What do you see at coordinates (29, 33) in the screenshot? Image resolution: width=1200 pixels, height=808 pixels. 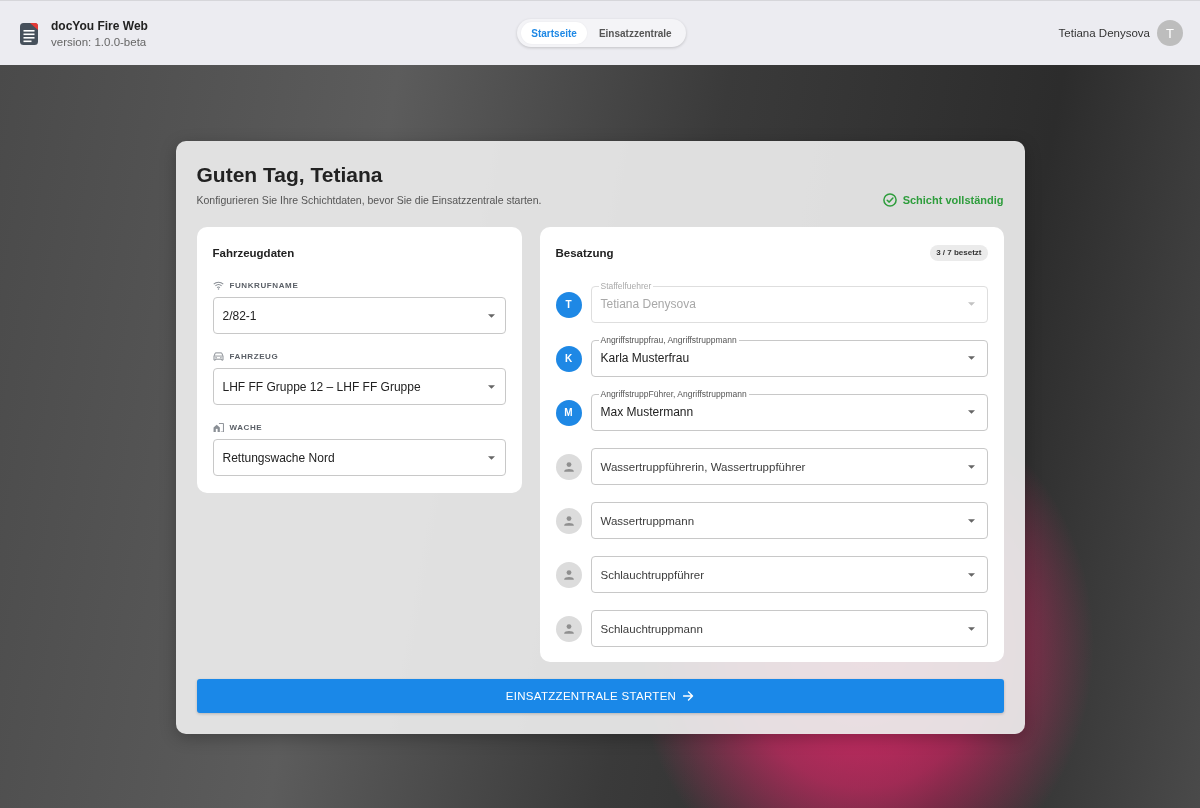 I see `document-logo-icon` at bounding box center [29, 33].